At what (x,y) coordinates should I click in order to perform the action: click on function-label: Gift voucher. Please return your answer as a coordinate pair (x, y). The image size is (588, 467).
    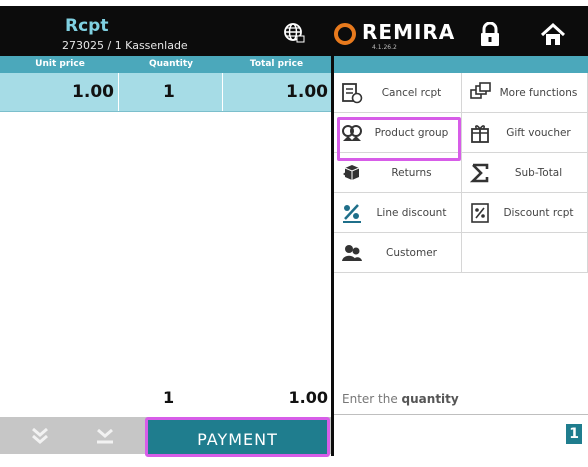
    Looking at the image, I should click on (538, 133).